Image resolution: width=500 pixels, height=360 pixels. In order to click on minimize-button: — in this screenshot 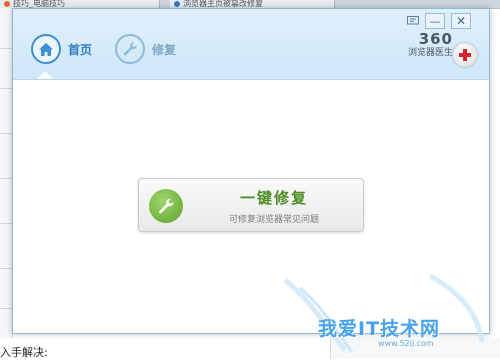, I will do `click(435, 21)`.